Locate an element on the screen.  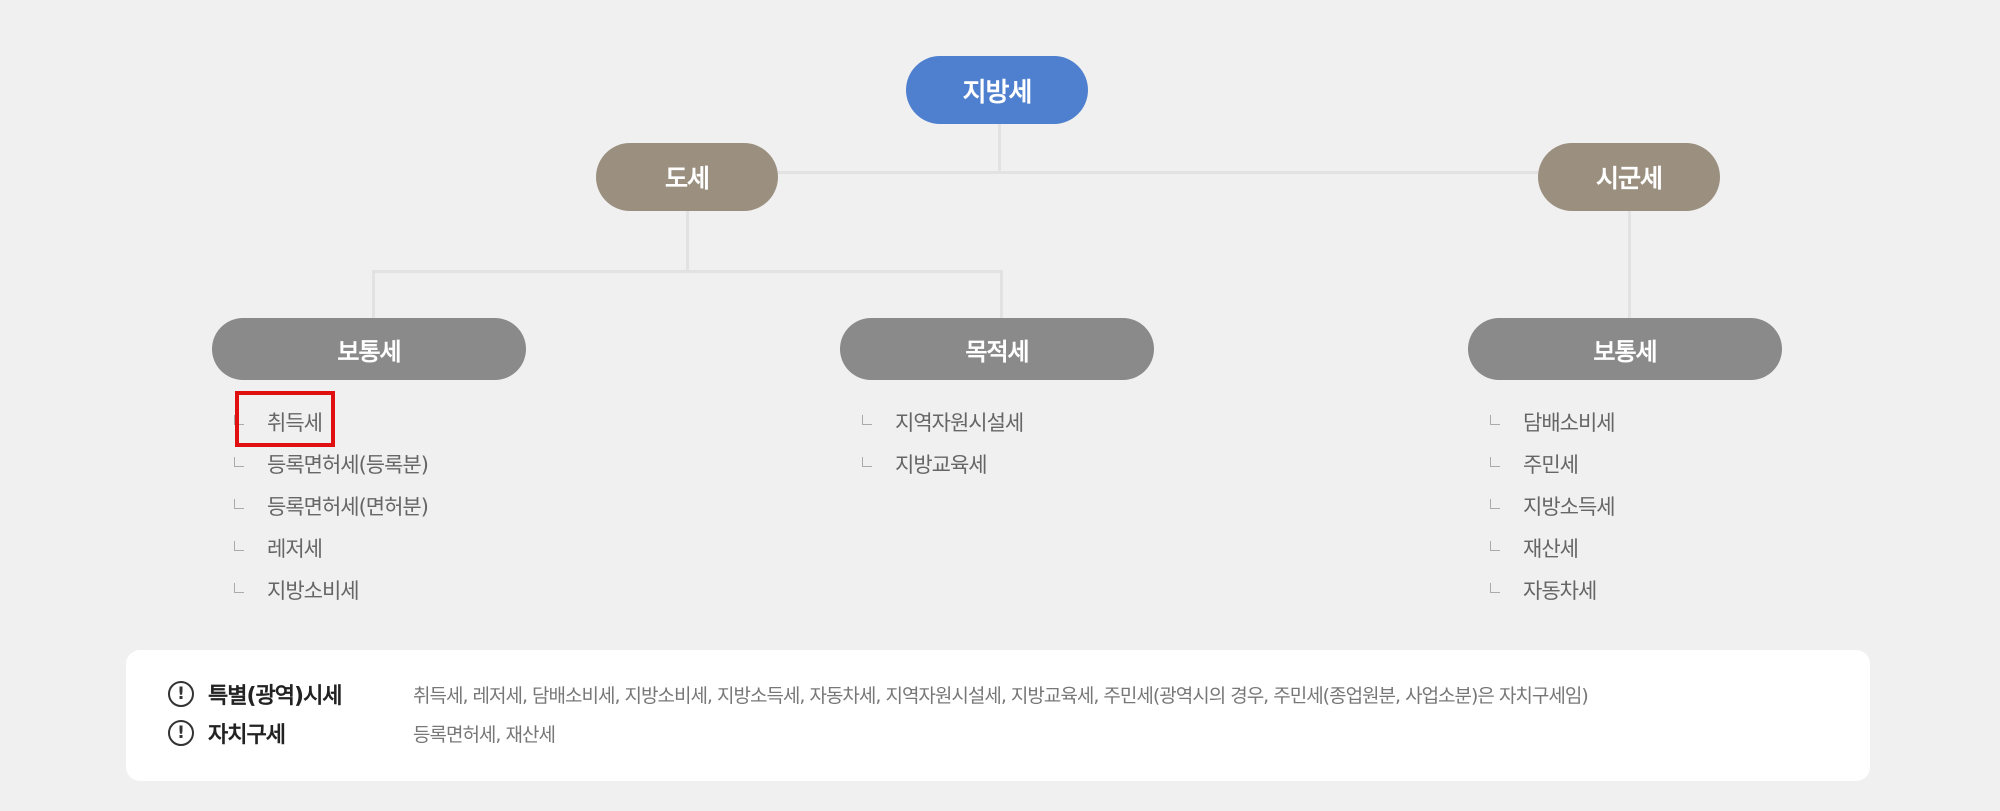
do-ordinary-tax-list: 취득세 등록면허세(등록분) 등록면허세(면허분) 레저세 지방소비세 is located at coordinates (331, 501).